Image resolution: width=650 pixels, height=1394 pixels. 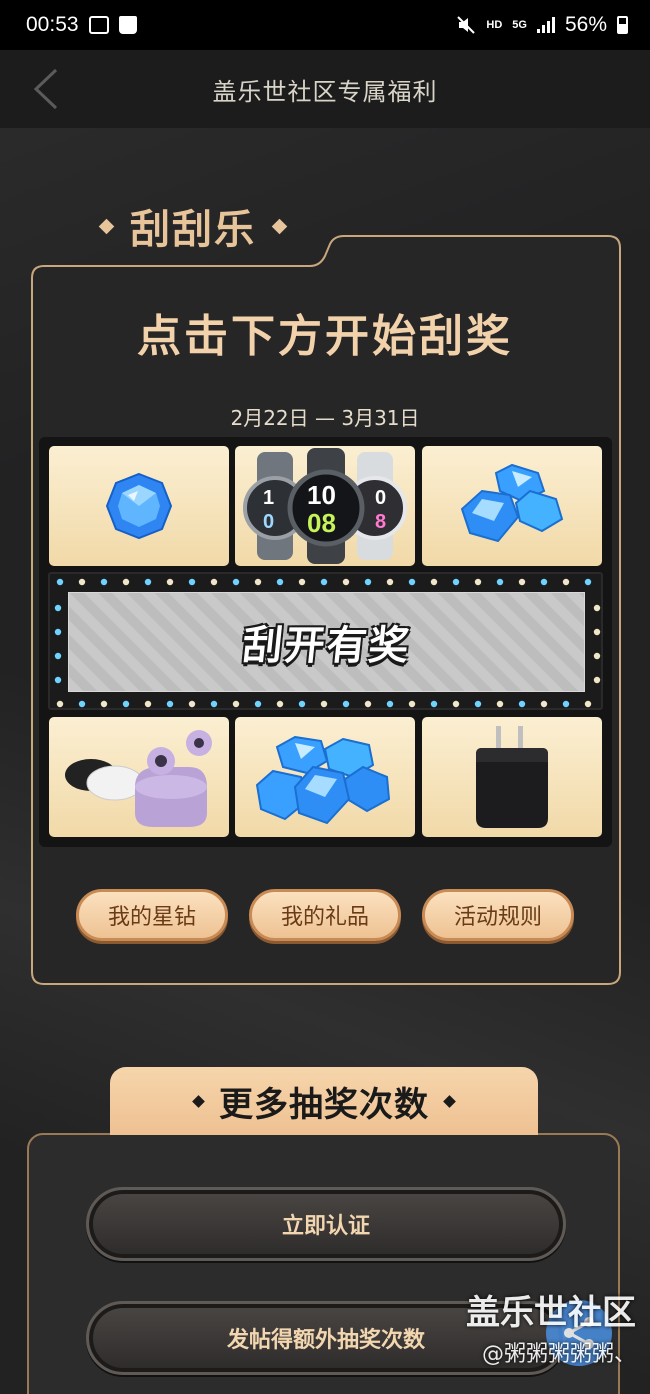 I want to click on watch-center-hour: 10, so click(x=321, y=495).